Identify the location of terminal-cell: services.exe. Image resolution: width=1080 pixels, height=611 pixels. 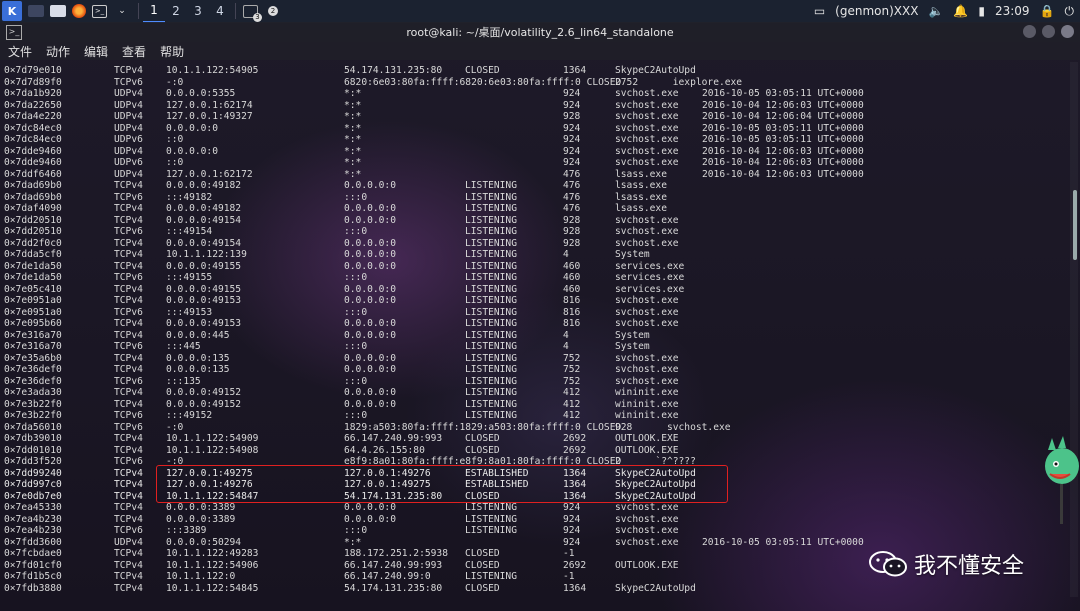
(650, 289).